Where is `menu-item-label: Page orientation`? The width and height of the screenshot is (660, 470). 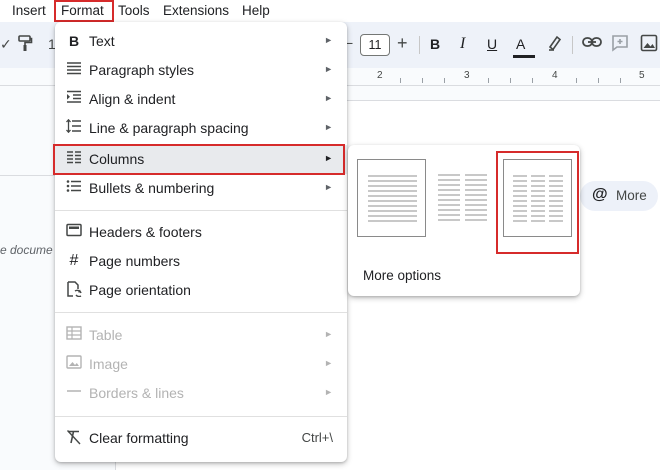
menu-item-label: Page orientation is located at coordinates (140, 290).